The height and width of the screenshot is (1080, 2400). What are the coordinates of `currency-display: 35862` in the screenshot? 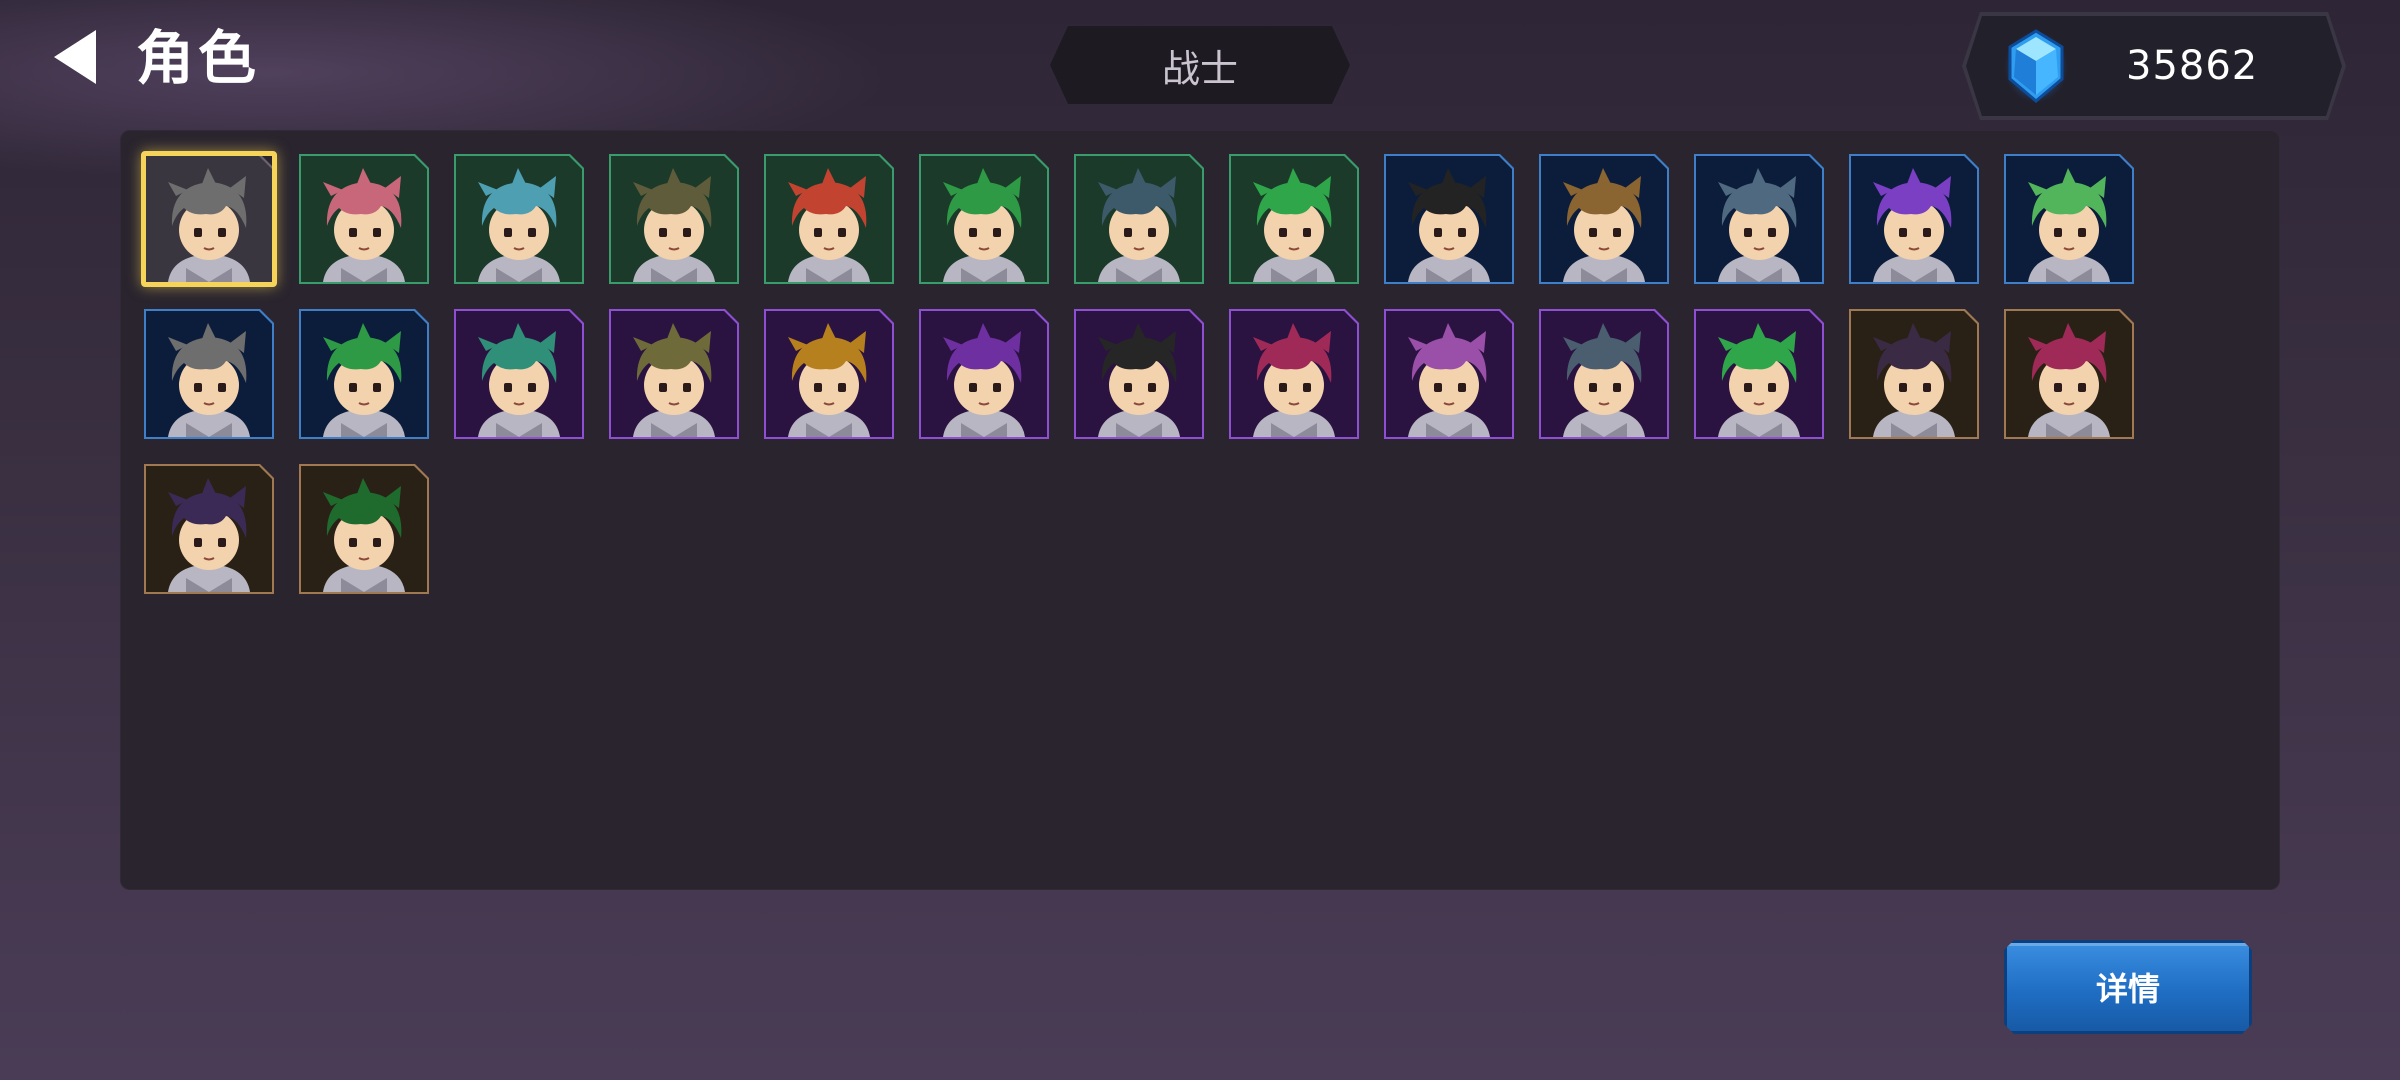 It's located at (2154, 66).